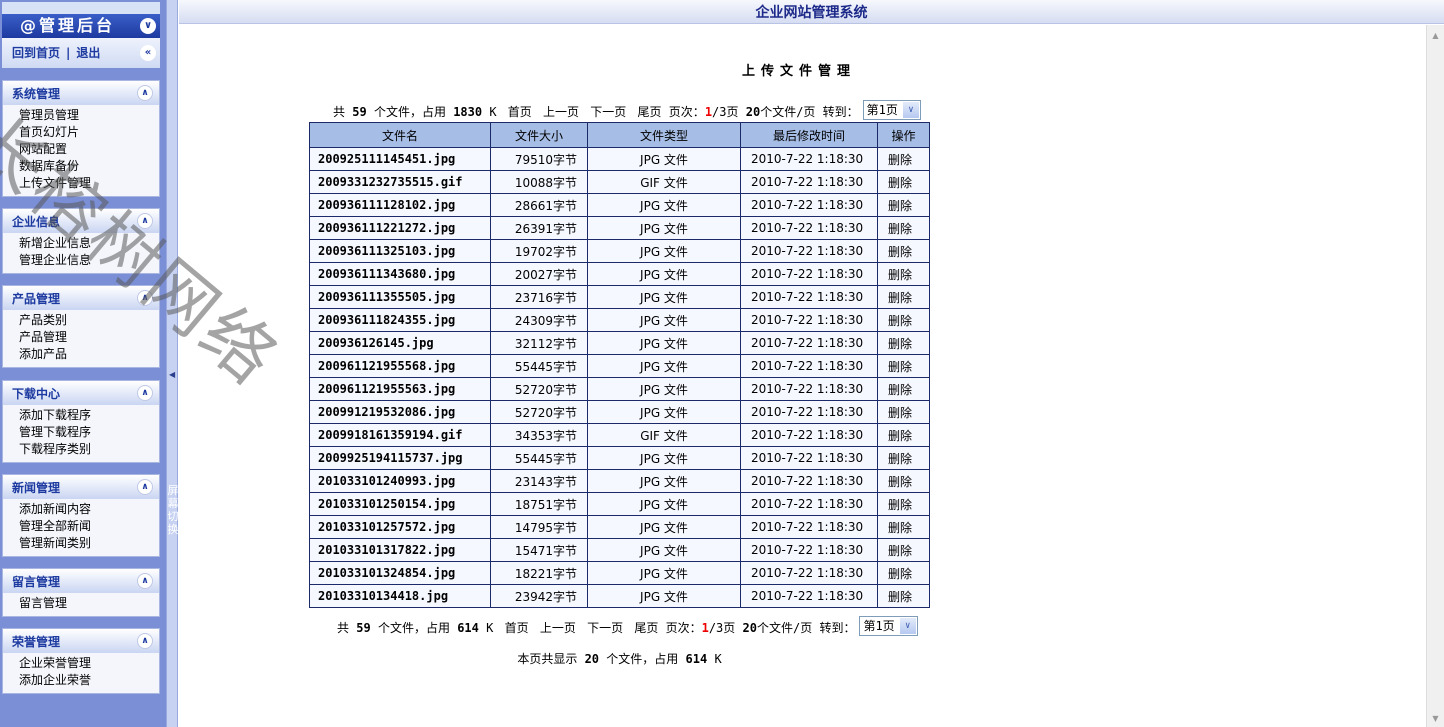  I want to click on sidebar-menu-item: 新增企业信息, so click(89, 243).